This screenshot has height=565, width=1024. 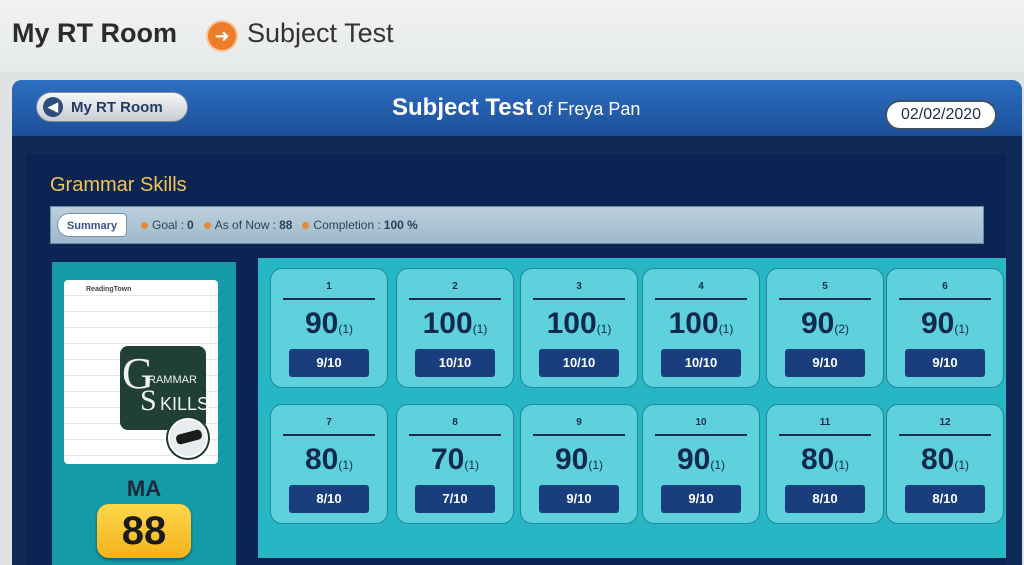 What do you see at coordinates (94, 33) in the screenshot?
I see `breadcrumb-root: My RT Room` at bounding box center [94, 33].